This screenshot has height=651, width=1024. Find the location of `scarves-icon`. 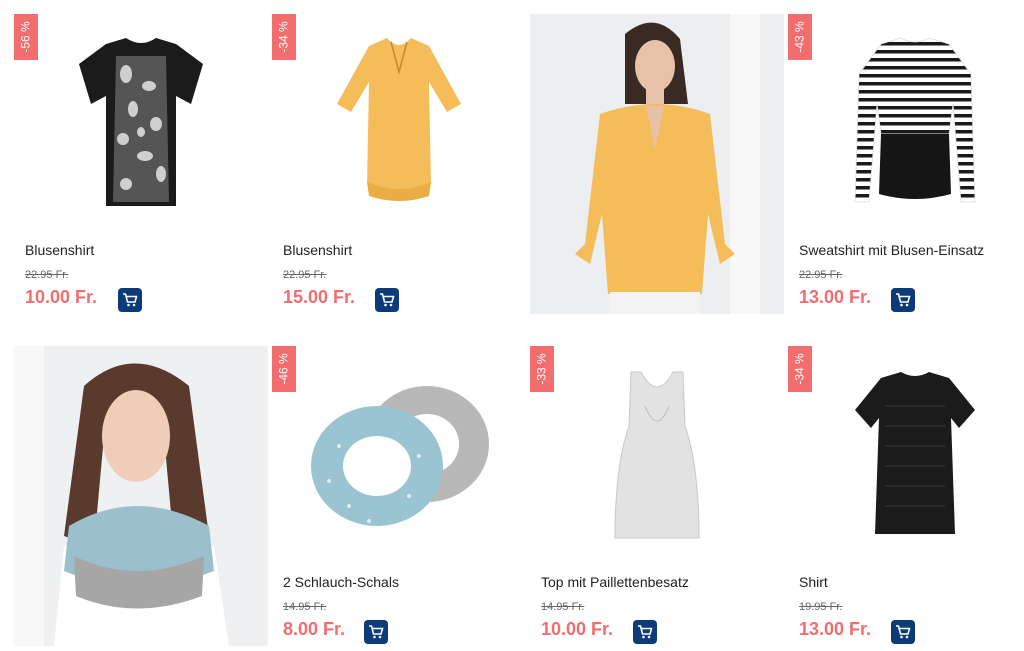

scarves-icon is located at coordinates (400, 456).